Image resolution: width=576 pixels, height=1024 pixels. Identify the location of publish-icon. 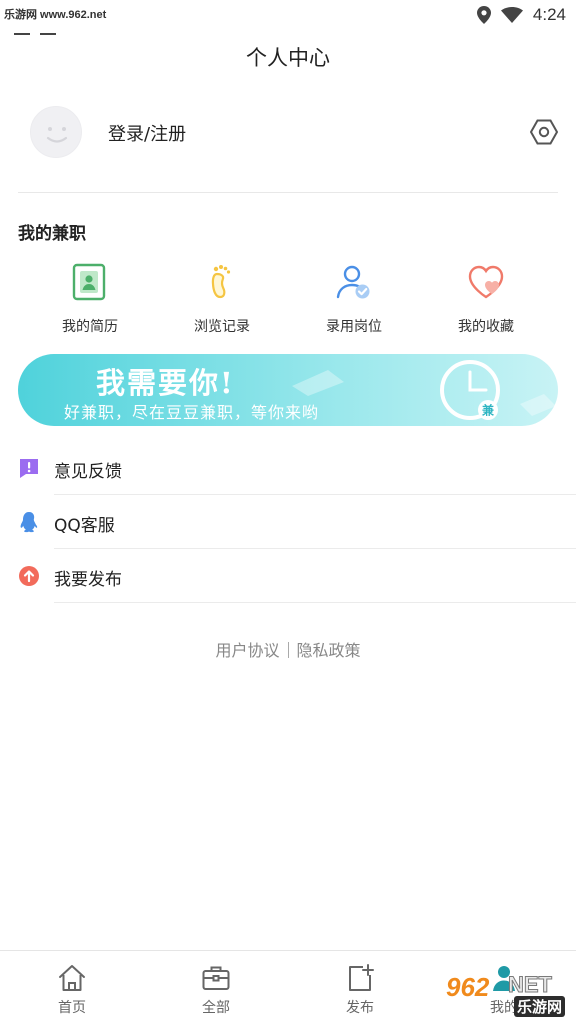
(361, 977).